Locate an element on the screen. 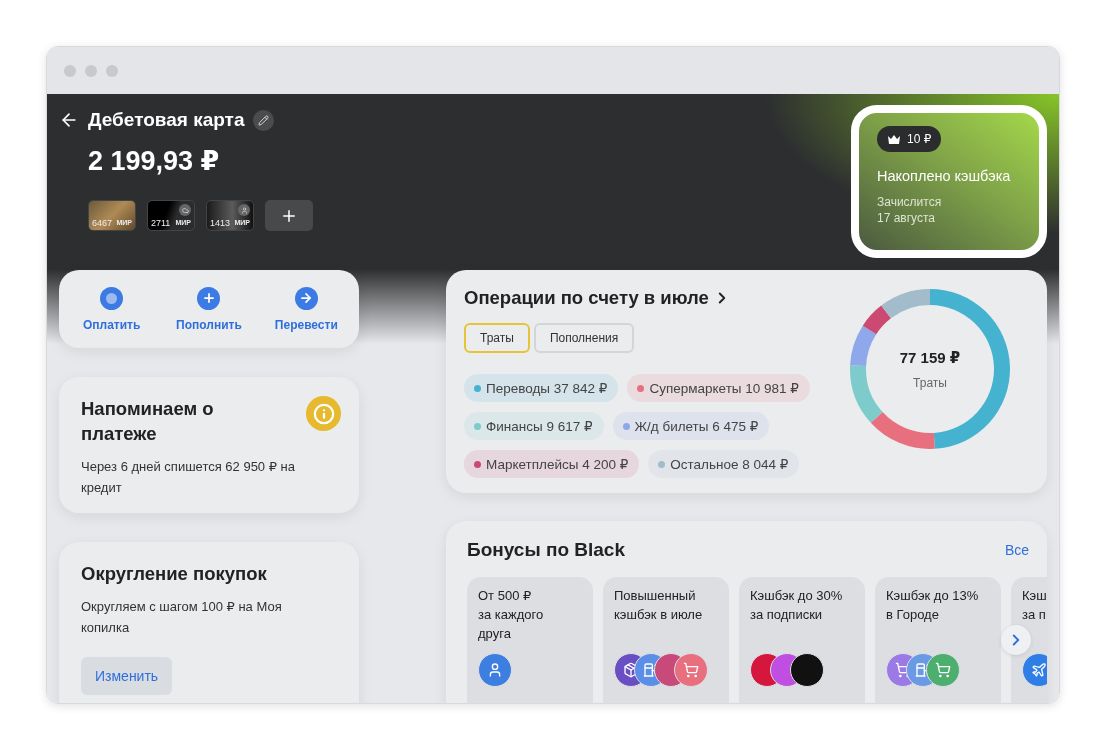 The image size is (1104, 748). filter-tab: Траты is located at coordinates (497, 338).